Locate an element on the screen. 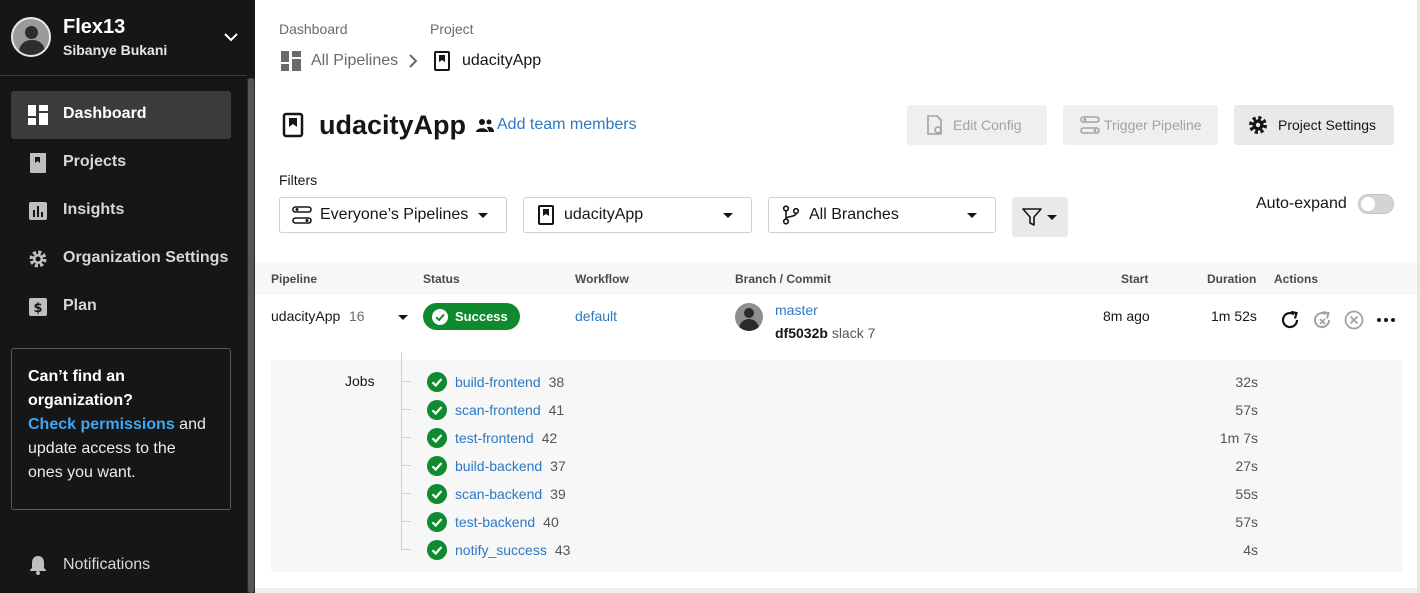 The height and width of the screenshot is (593, 1420). trigger-pipeline-label: Trigger Pipeline is located at coordinates (1153, 125).